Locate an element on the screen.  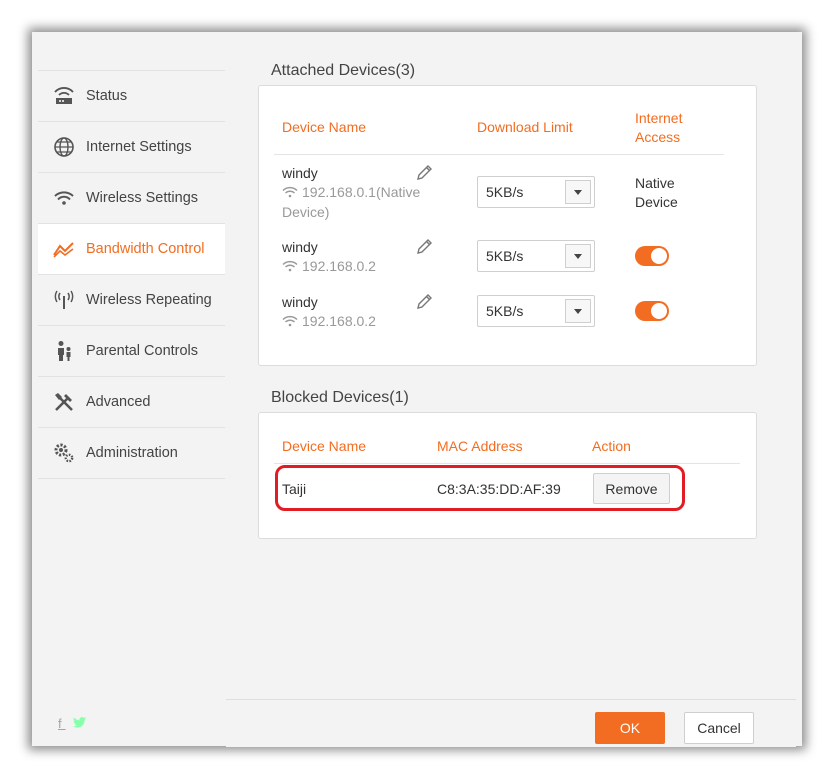
social-links: f is located at coordinates (72, 723).